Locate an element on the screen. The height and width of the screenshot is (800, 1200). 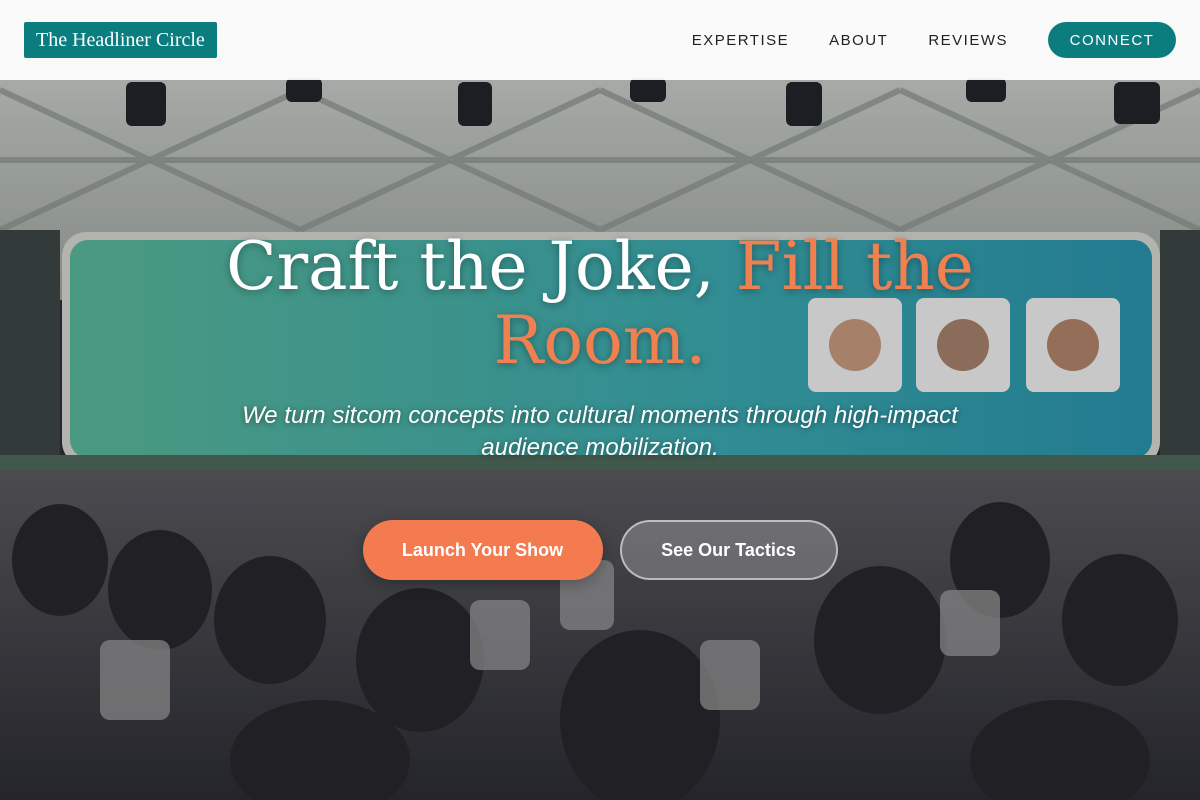
nav-link-expertise: EXPERTISE is located at coordinates (740, 40).